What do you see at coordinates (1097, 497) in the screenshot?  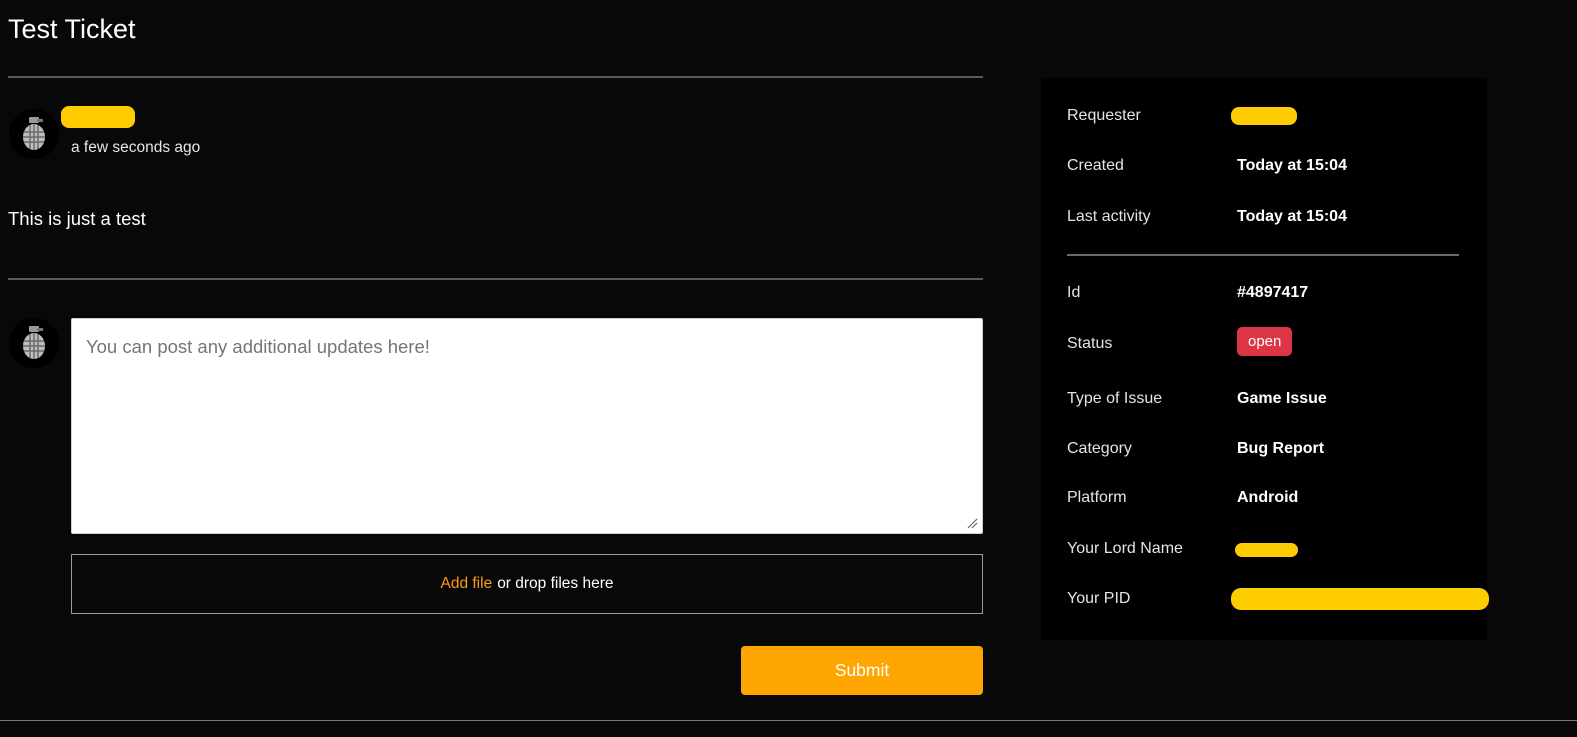 I see `platform-label: Platform` at bounding box center [1097, 497].